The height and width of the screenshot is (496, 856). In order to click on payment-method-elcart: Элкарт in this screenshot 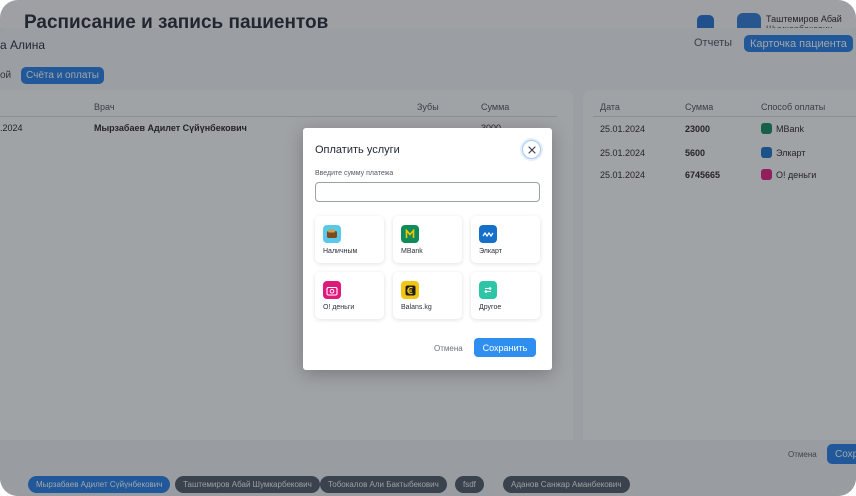, I will do `click(505, 239)`.